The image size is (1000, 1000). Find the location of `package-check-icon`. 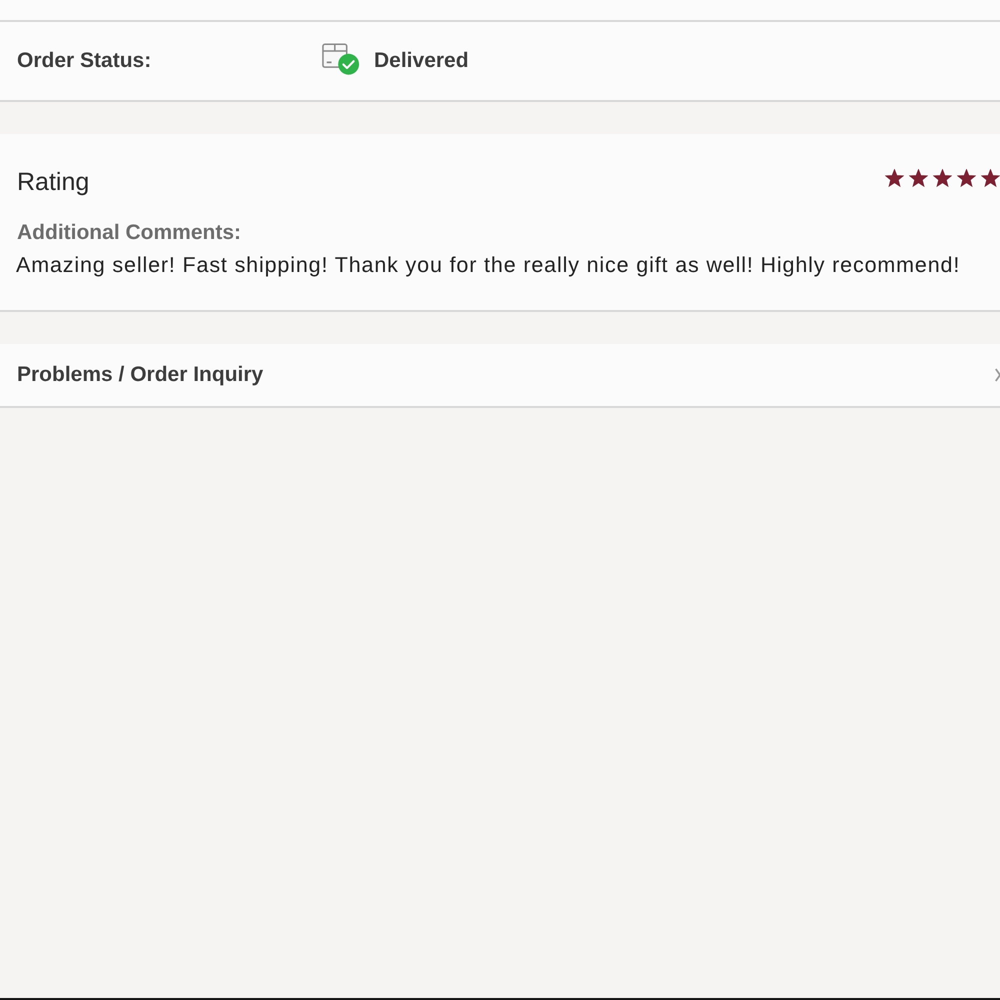

package-check-icon is located at coordinates (341, 59).